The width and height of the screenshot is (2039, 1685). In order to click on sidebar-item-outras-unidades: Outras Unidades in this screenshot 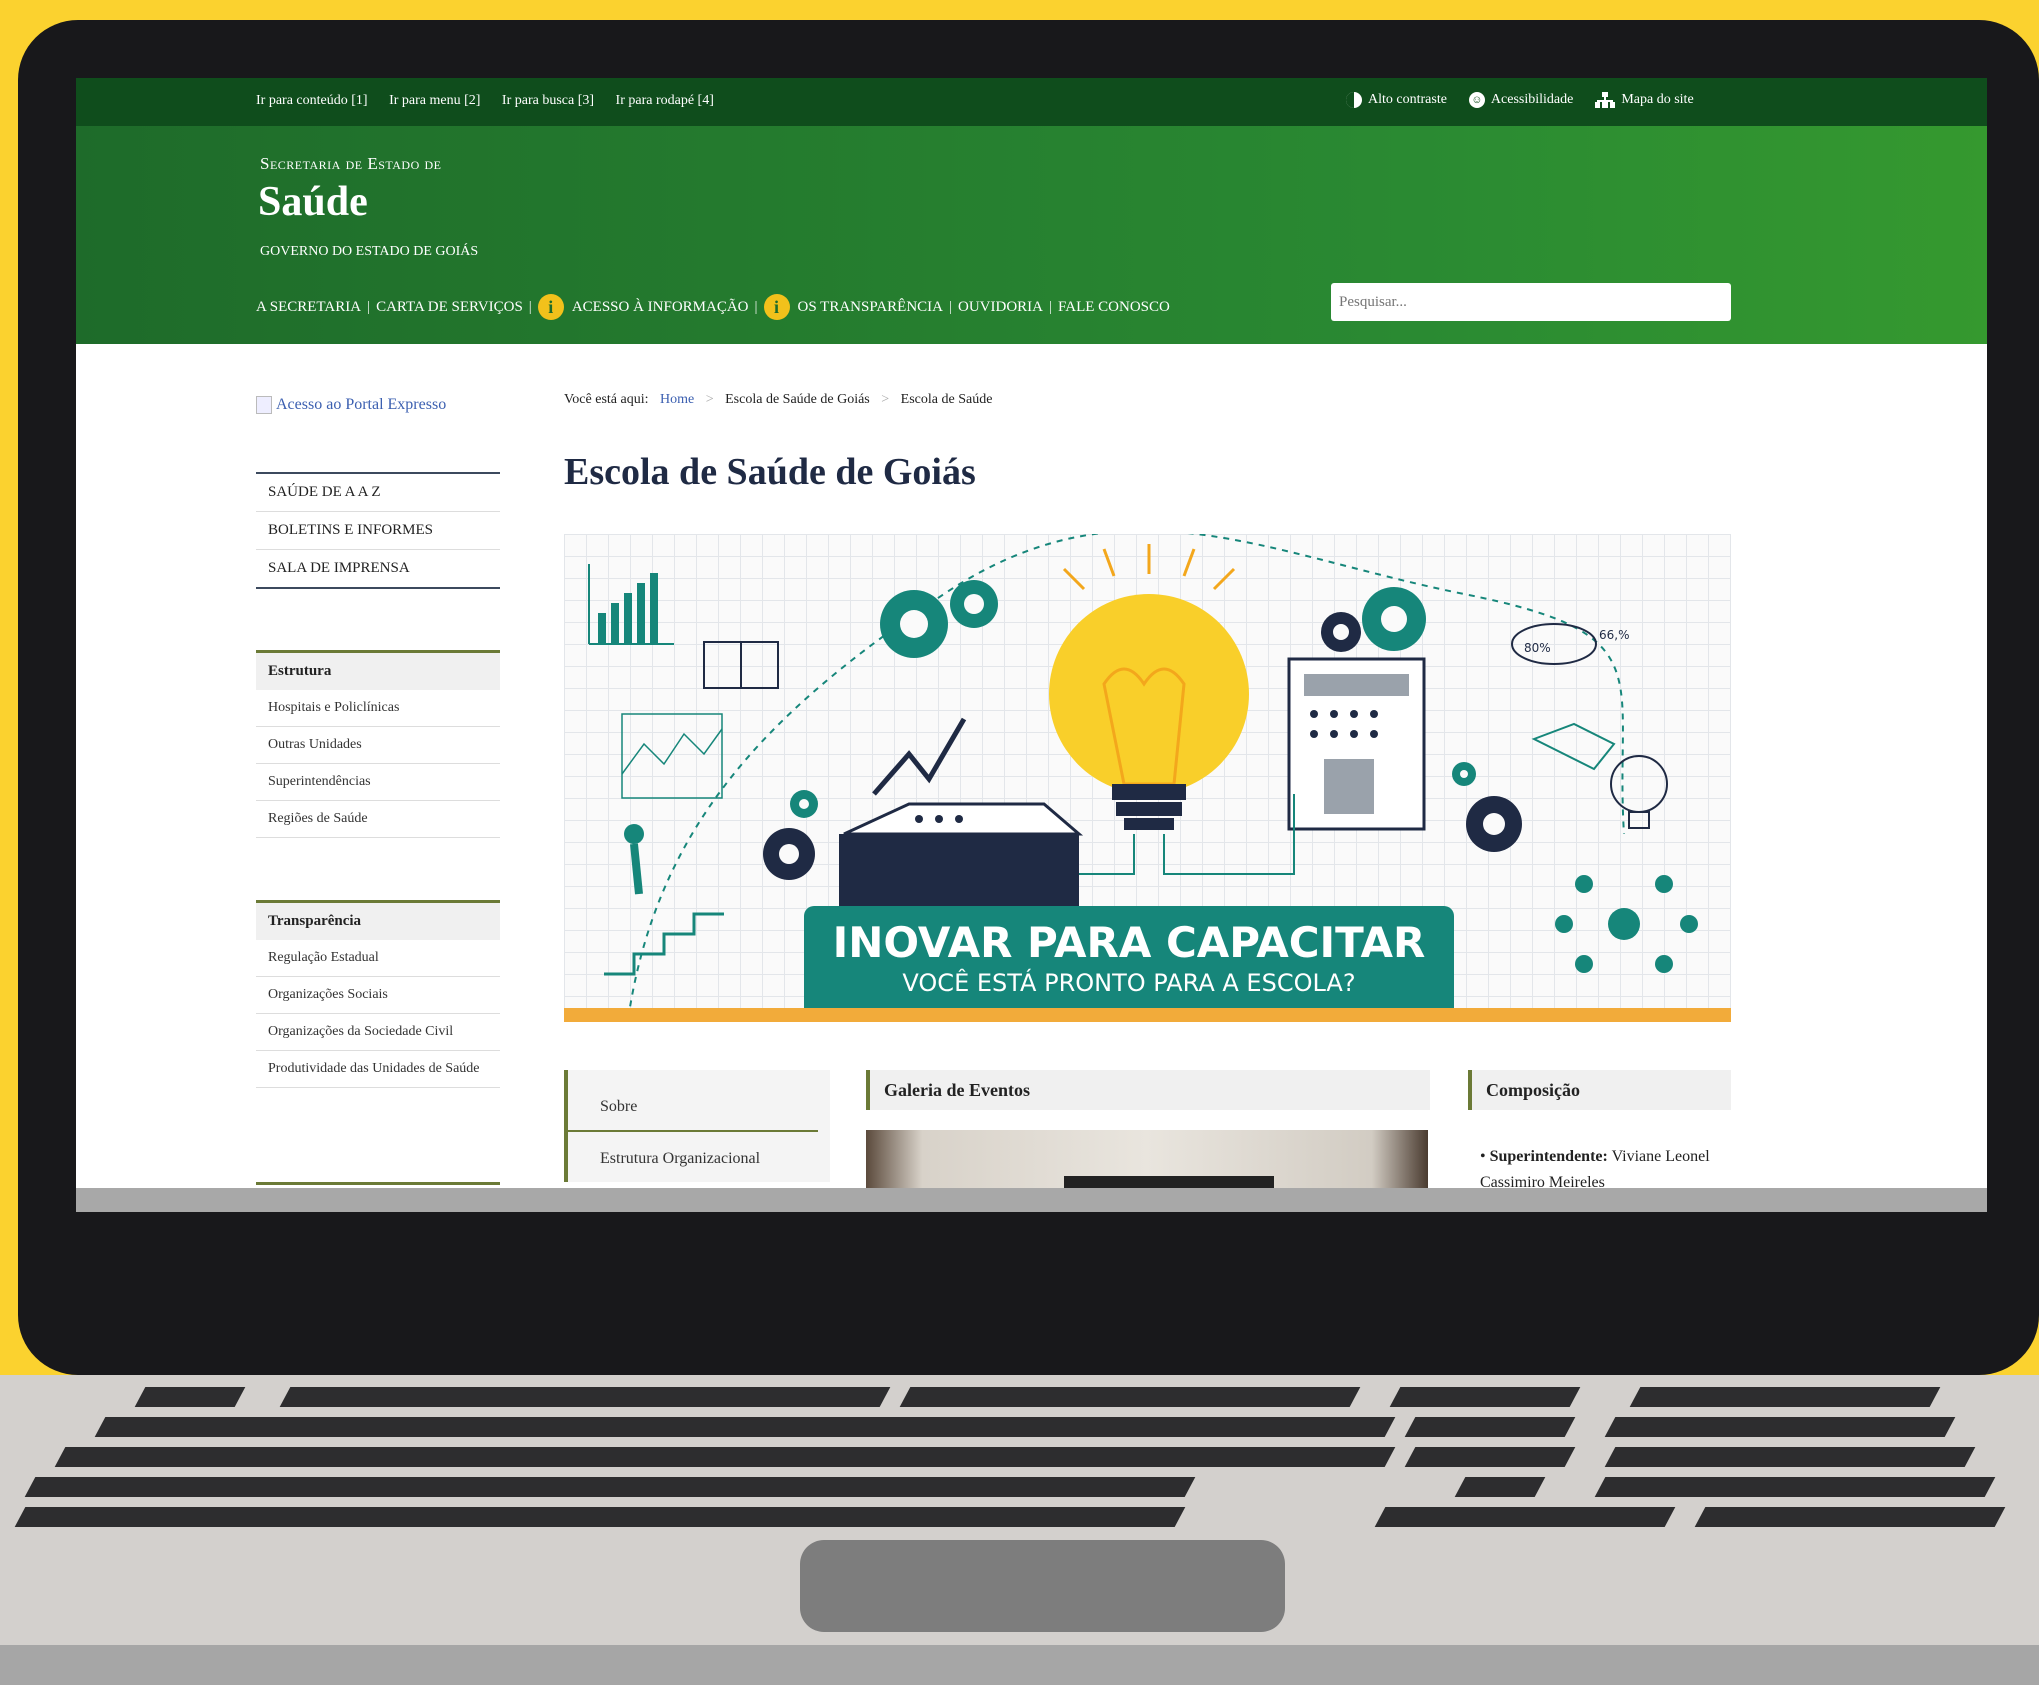, I will do `click(378, 745)`.